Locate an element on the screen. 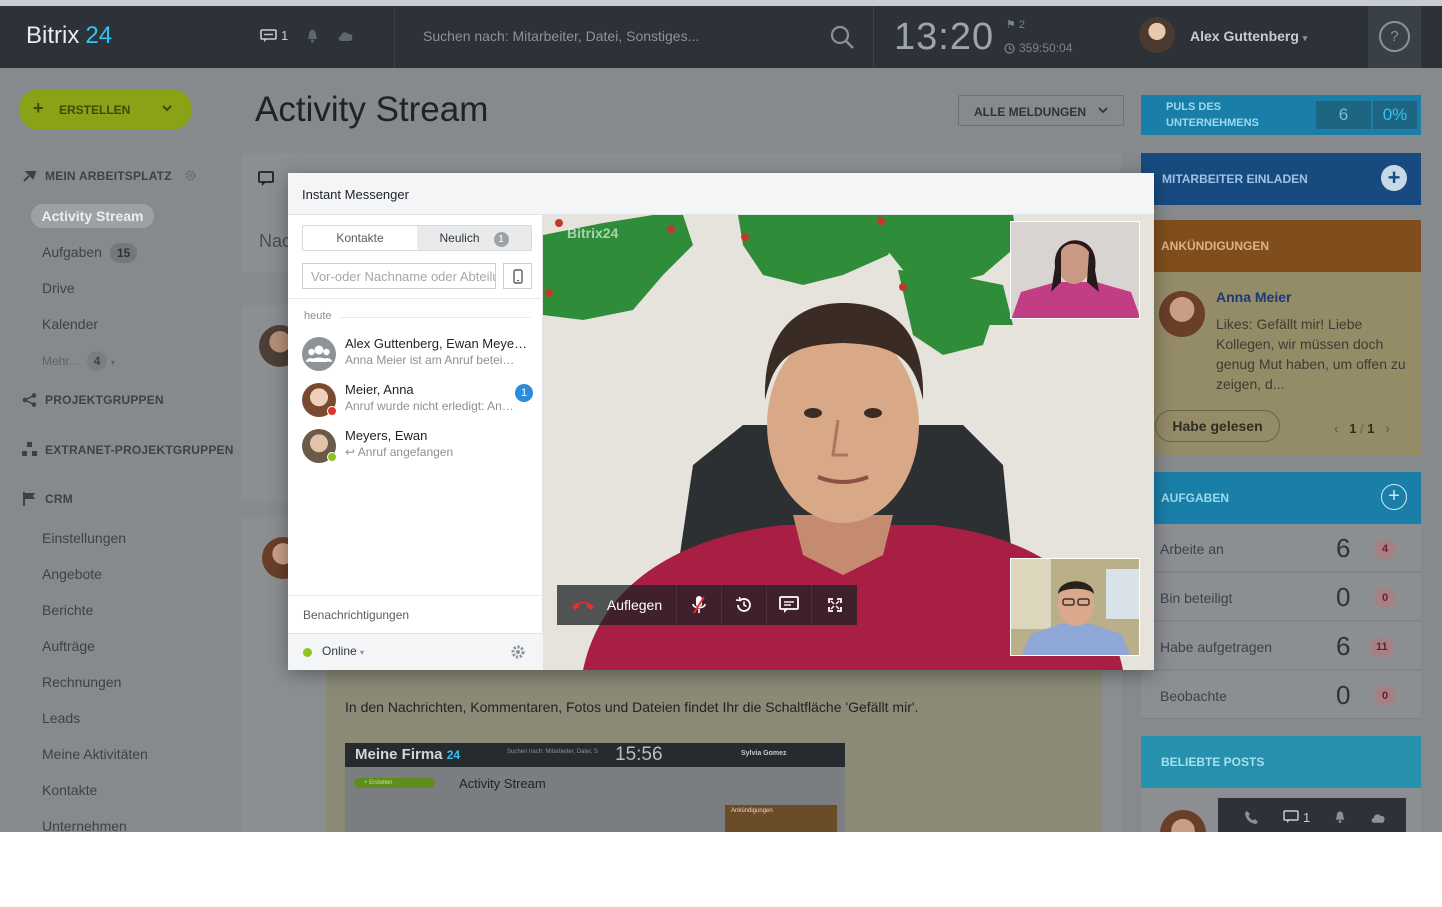  invite-employees: MITARBEITER EINLADEN + is located at coordinates (1281, 179).